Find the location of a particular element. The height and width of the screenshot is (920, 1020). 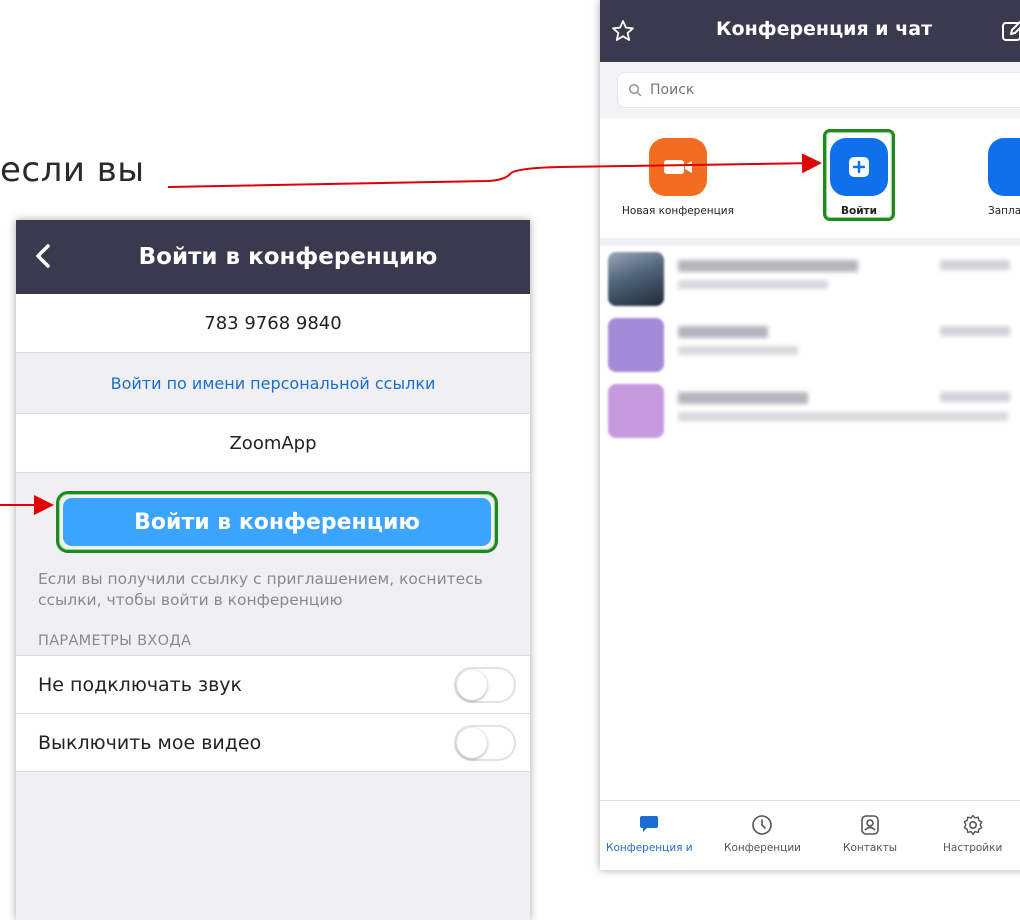

tab-meetings: Конференции is located at coordinates (762, 833).